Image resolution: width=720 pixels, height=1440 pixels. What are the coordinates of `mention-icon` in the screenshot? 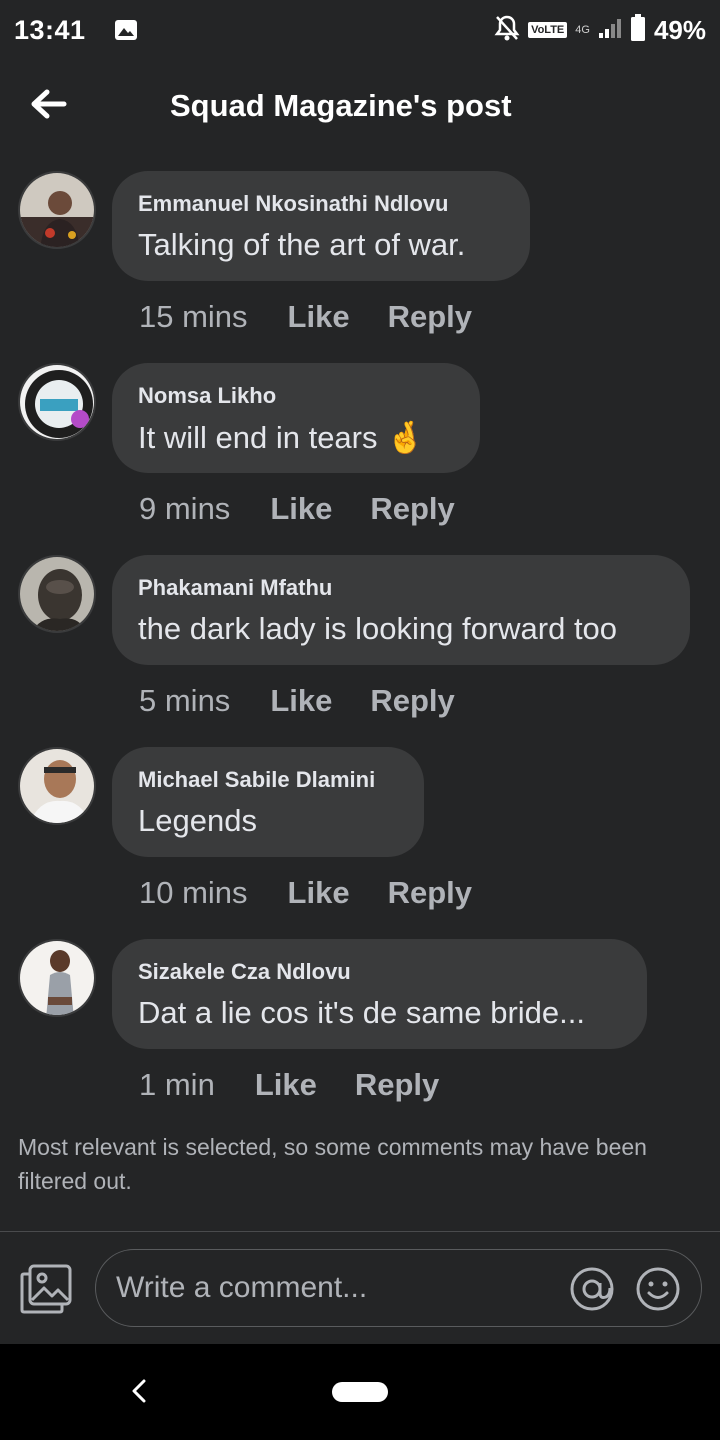 It's located at (592, 1289).